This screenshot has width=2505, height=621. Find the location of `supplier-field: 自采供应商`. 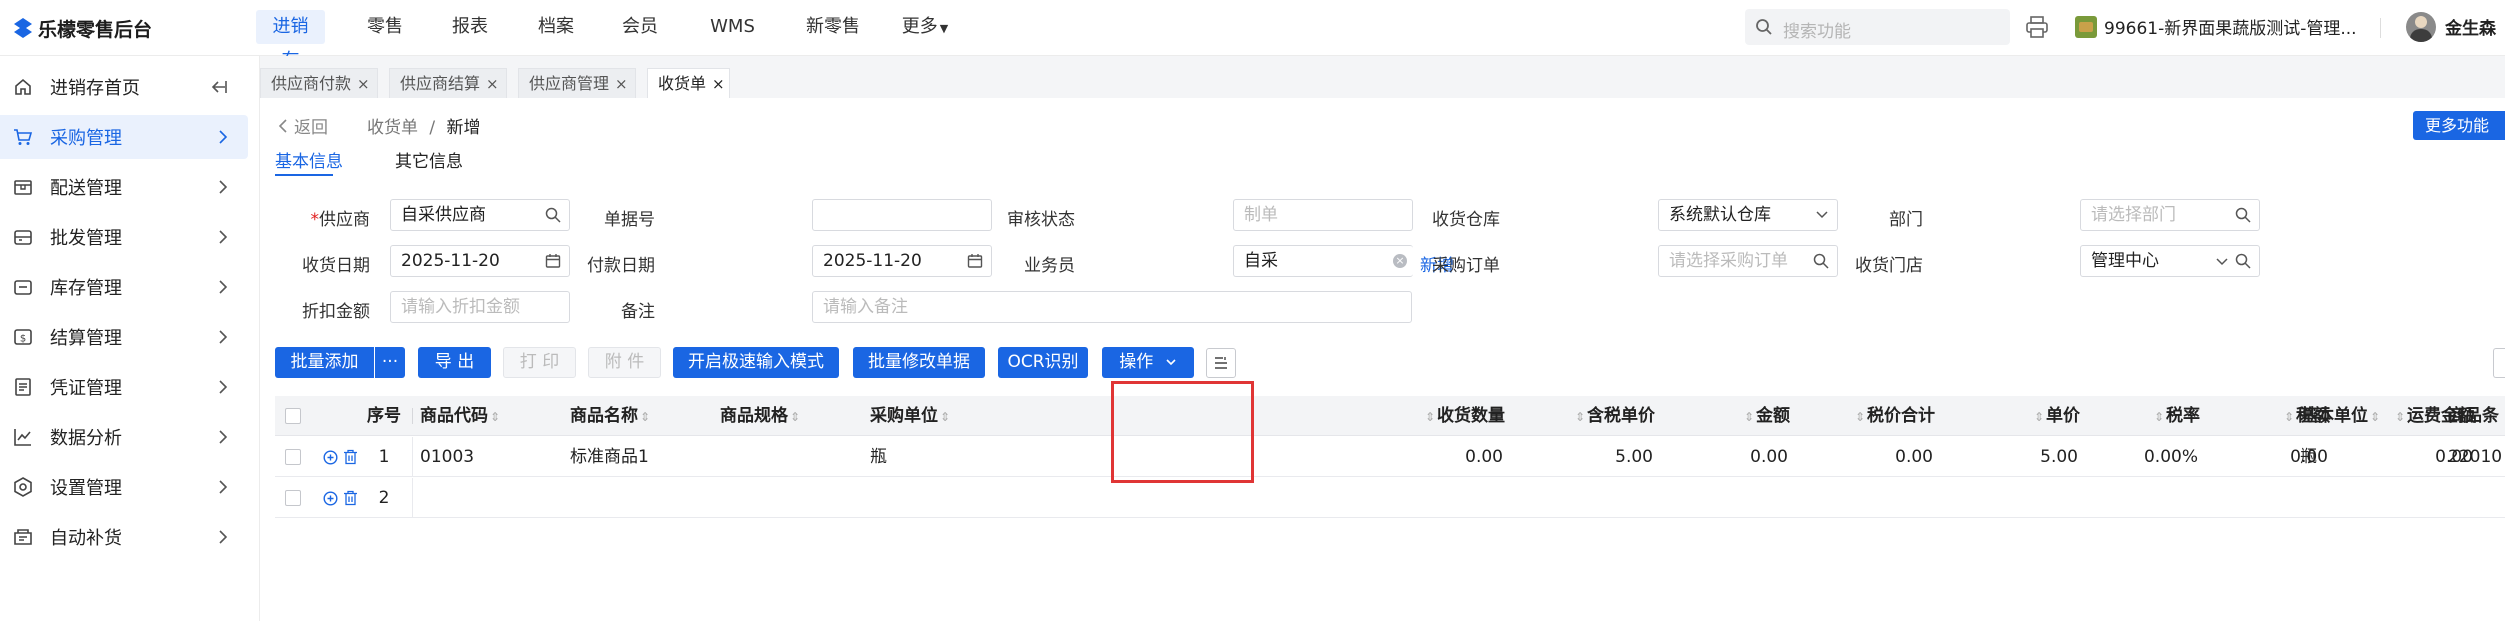

supplier-field: 自采供应商 is located at coordinates (480, 215).